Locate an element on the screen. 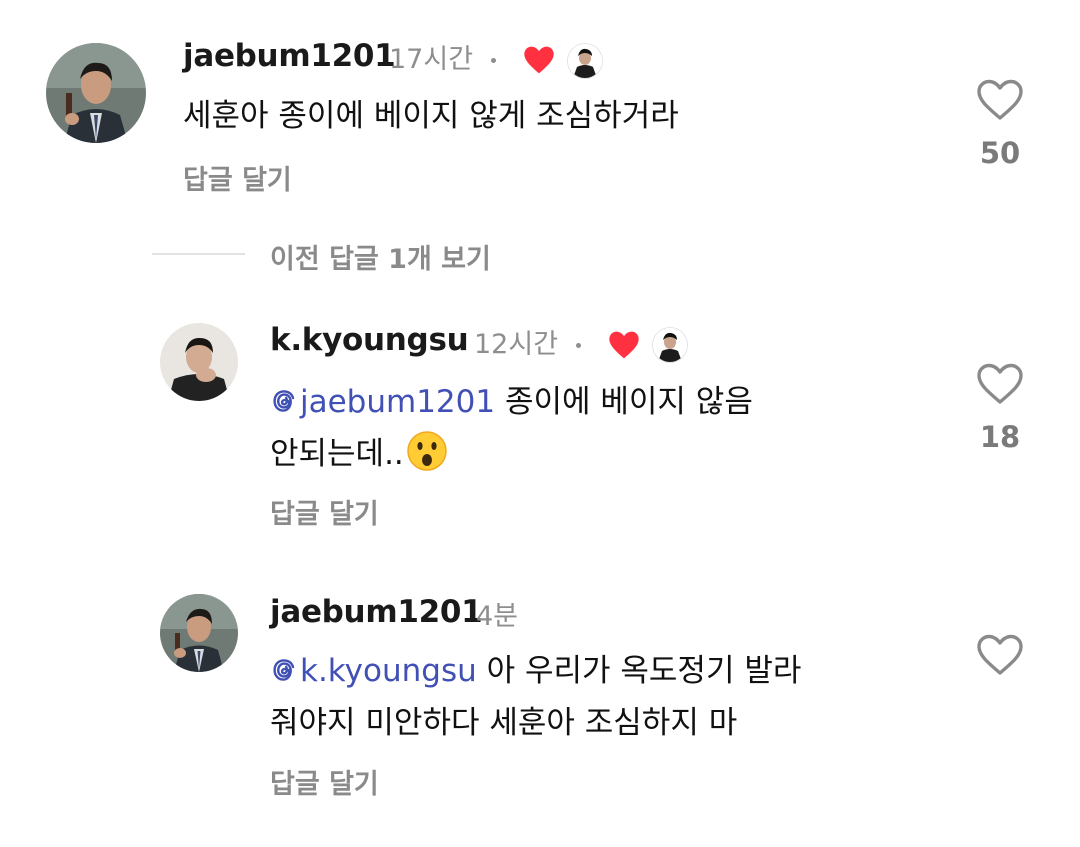 This screenshot has width=1080, height=847. hushed-face-emoji-icon is located at coordinates (427, 451).